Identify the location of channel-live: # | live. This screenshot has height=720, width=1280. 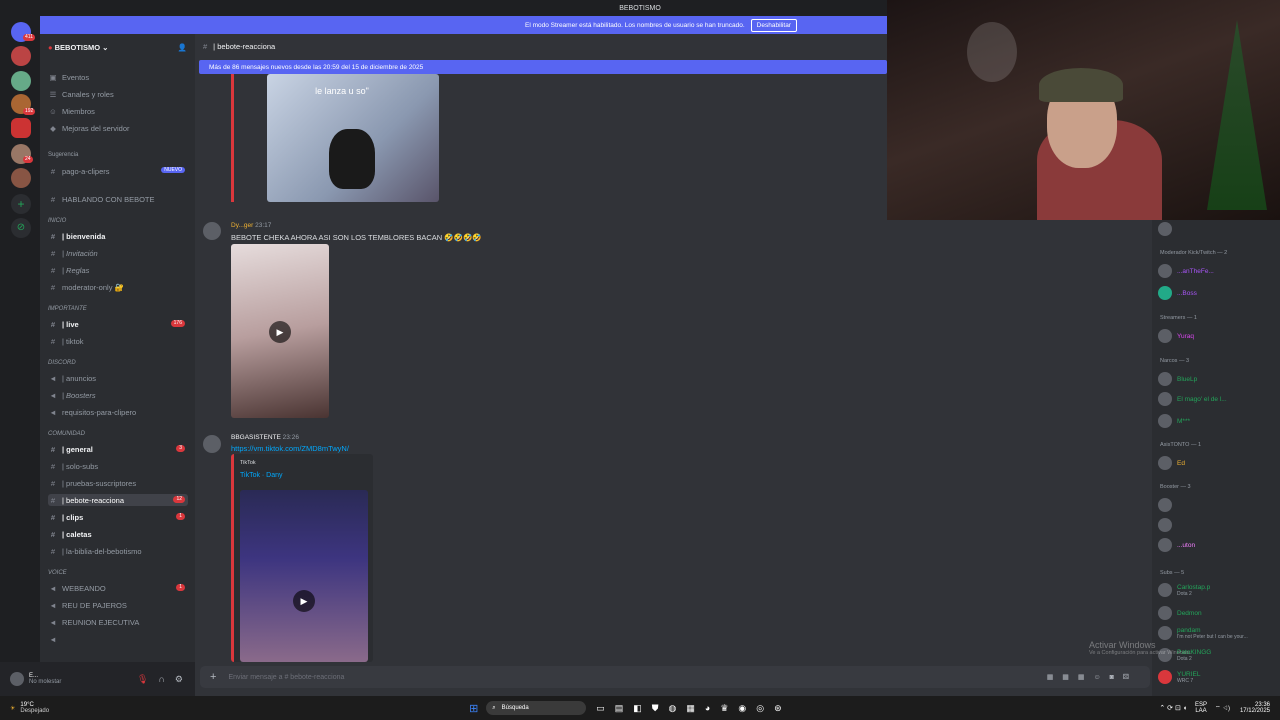
(63, 324).